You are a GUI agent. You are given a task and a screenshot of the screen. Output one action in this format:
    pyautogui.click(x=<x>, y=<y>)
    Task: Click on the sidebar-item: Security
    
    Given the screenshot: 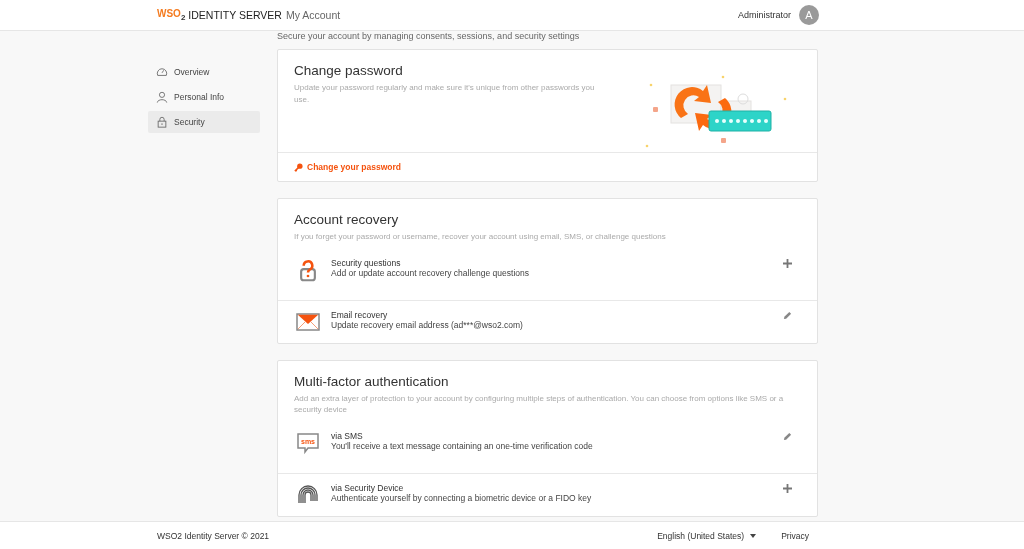 What is the action you would take?
    pyautogui.click(x=204, y=122)
    